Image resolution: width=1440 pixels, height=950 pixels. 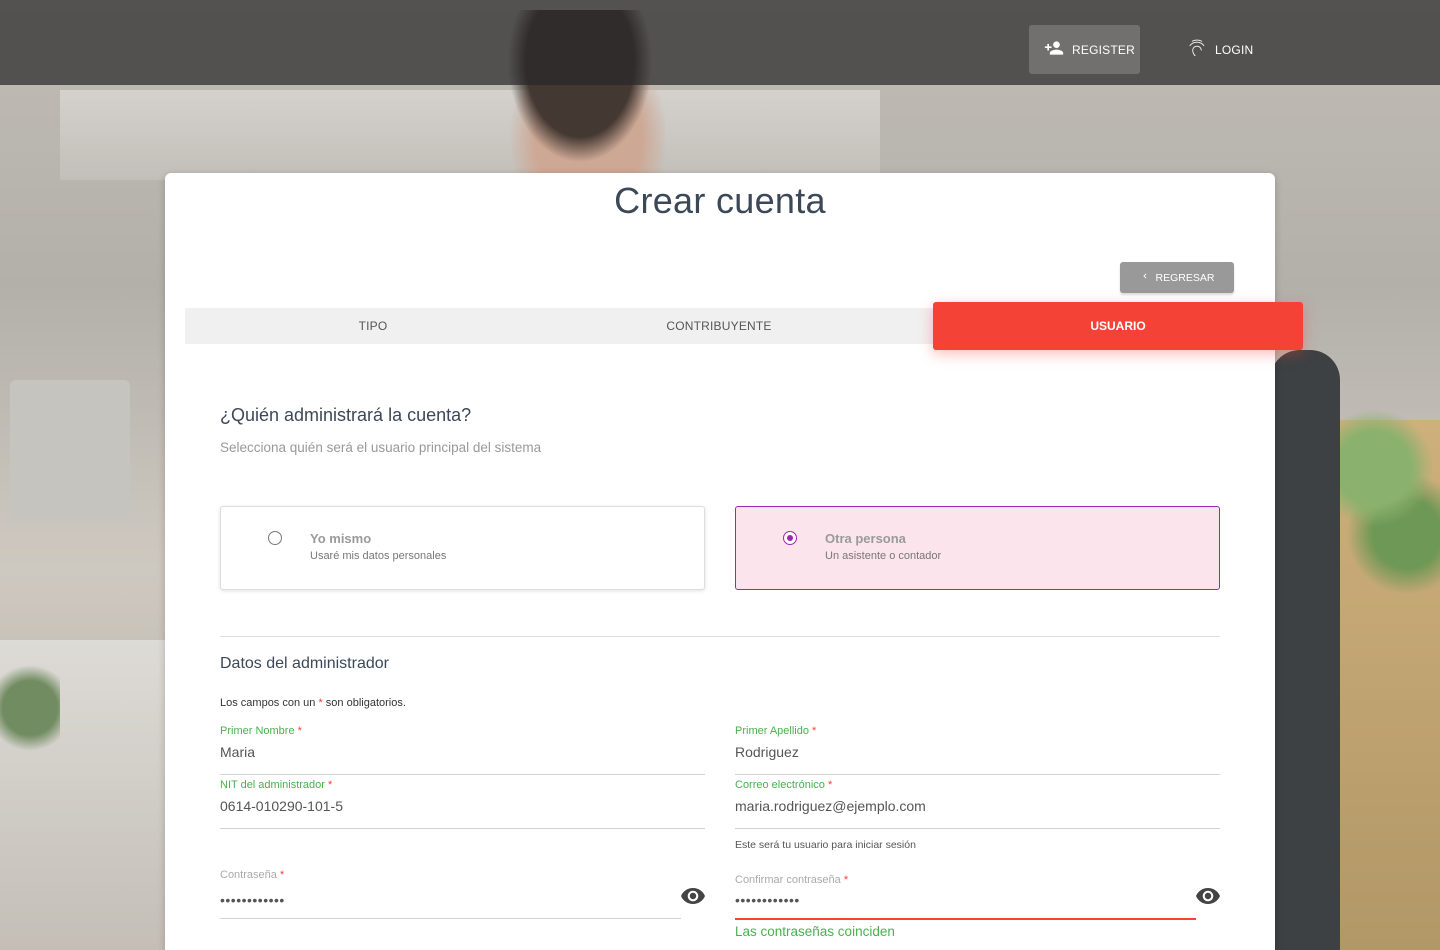 I want to click on tab-contribuyente: CONTRIBUYENTE, so click(x=719, y=326).